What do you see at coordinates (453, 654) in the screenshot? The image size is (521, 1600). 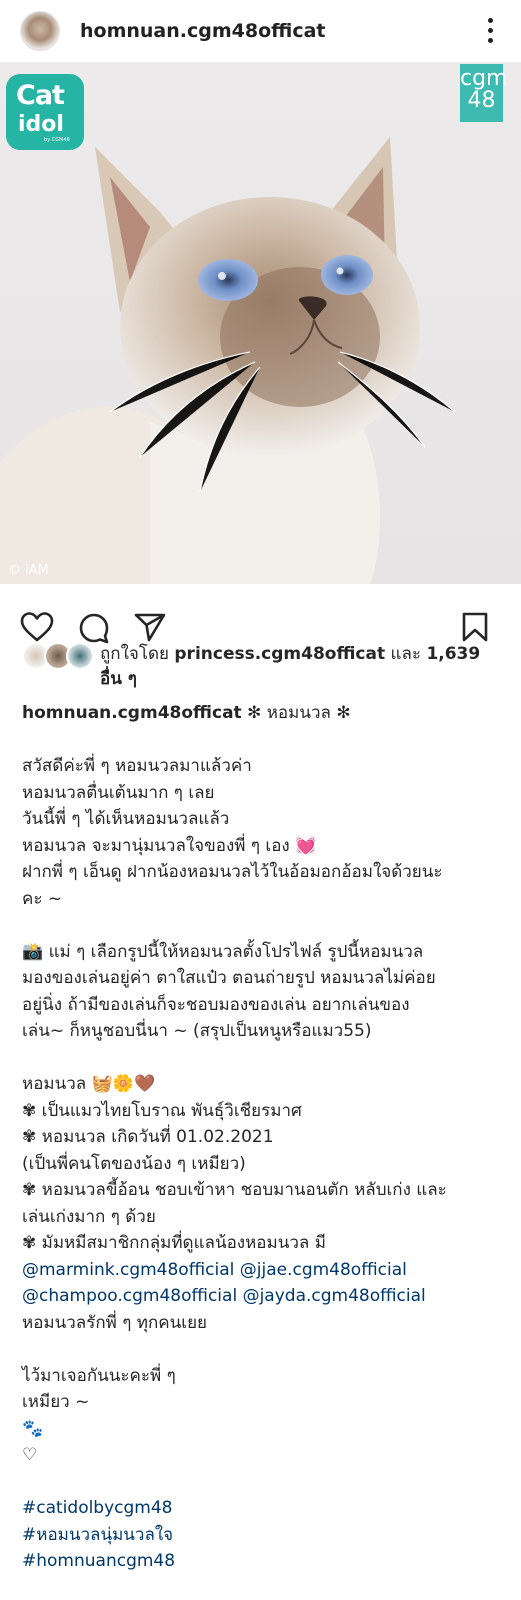 I see `likes-count: 1,639` at bounding box center [453, 654].